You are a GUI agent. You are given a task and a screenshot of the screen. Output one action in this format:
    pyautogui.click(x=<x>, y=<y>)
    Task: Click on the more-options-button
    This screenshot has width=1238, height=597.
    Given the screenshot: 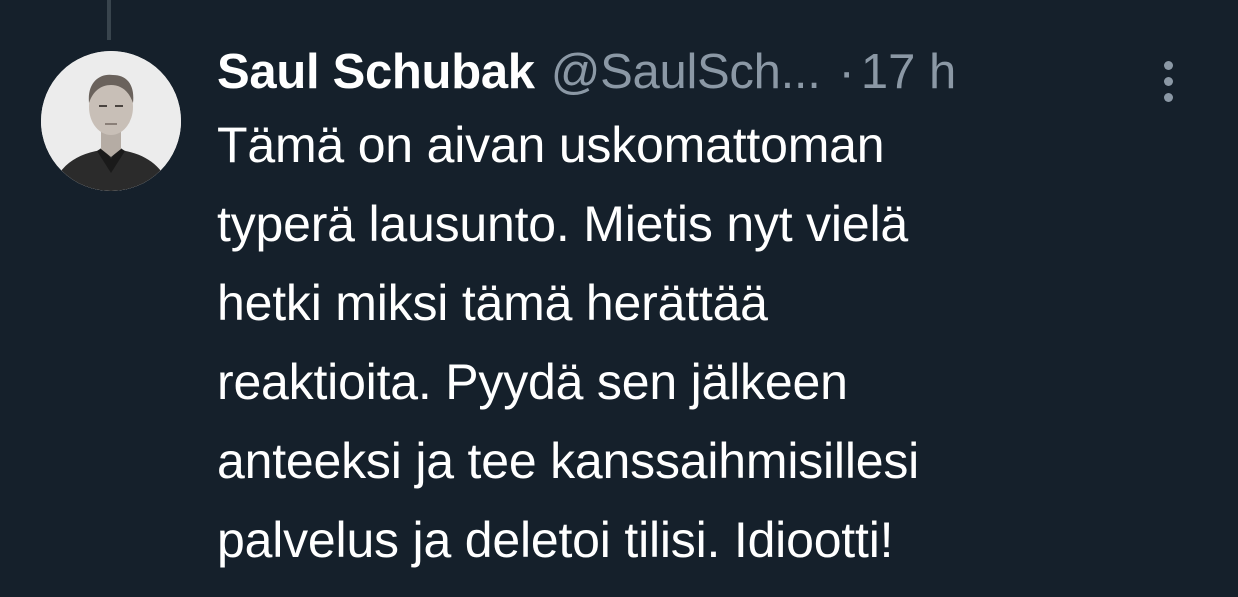 What is the action you would take?
    pyautogui.click(x=1168, y=81)
    